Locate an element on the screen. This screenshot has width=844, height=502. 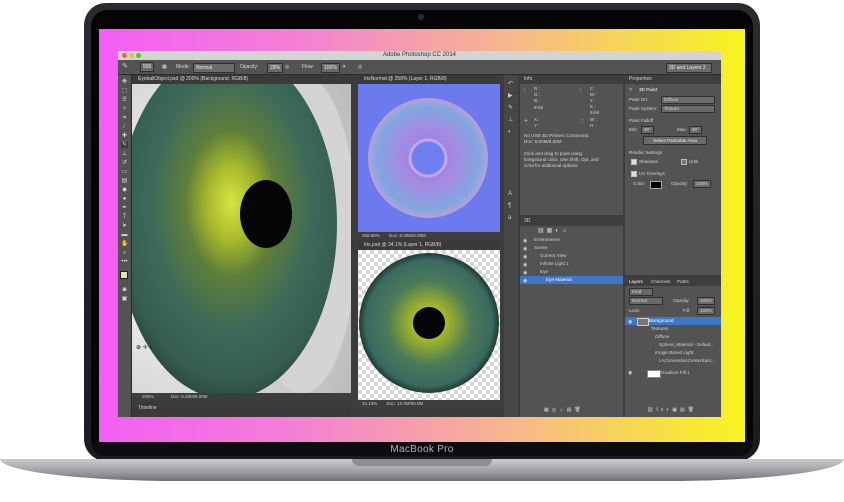
brush-panel-icon: ▦ is located at coordinates (164, 67).